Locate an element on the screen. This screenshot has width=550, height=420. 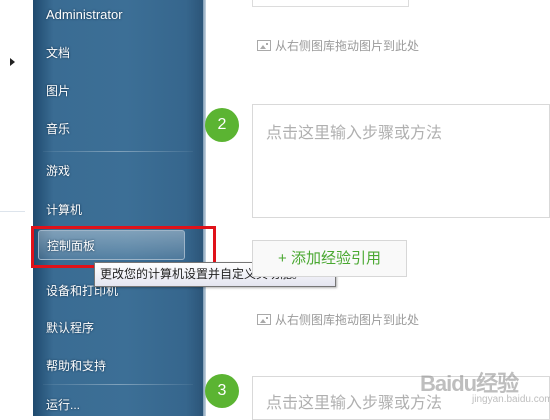
step-input-box: 点击这里输入步骤或方法 is located at coordinates (401, 161).